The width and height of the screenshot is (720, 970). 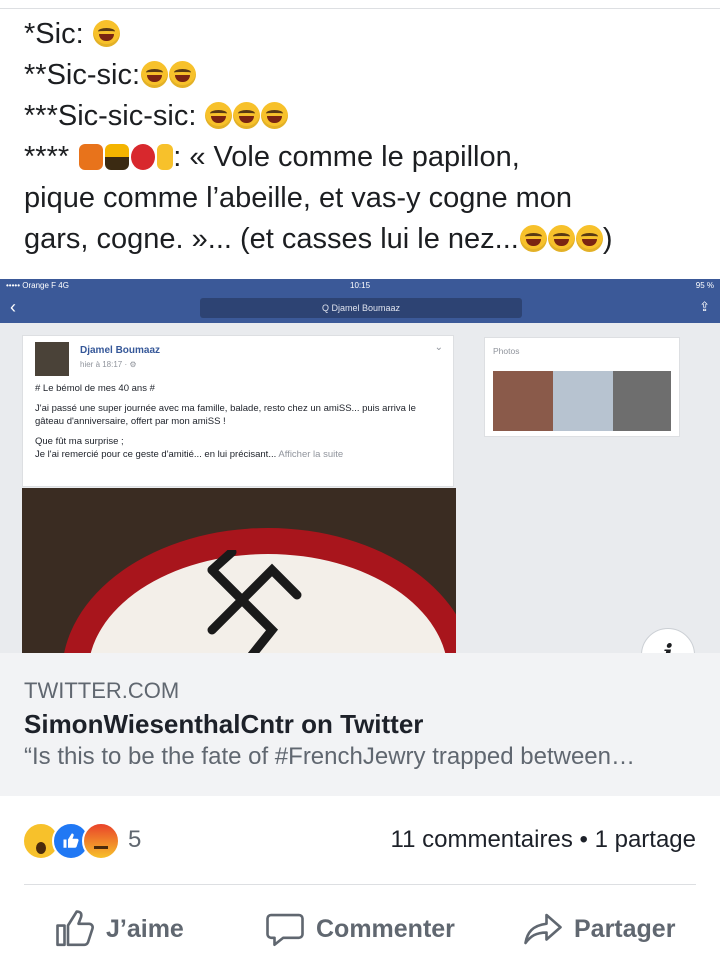 I want to click on angry-icon, so click(x=101, y=841).